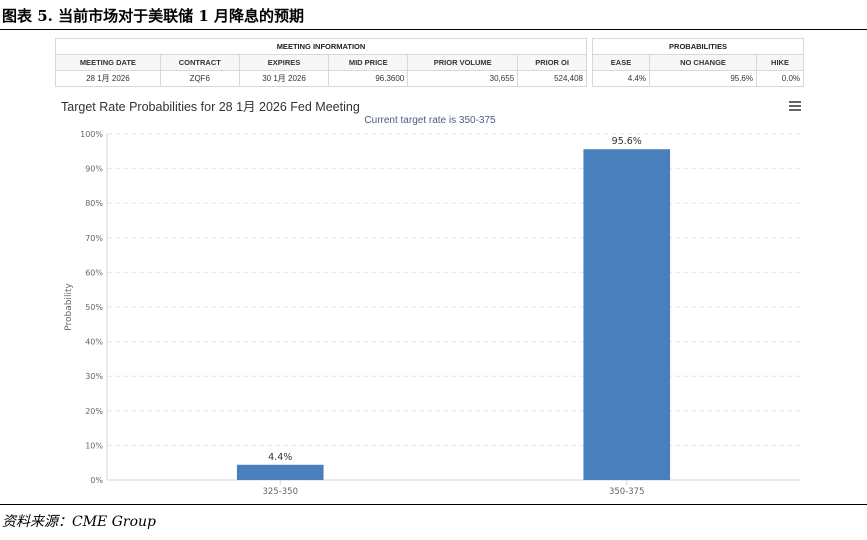 This screenshot has height=540, width=867. I want to click on y-tick-label: 40%, so click(94, 342).